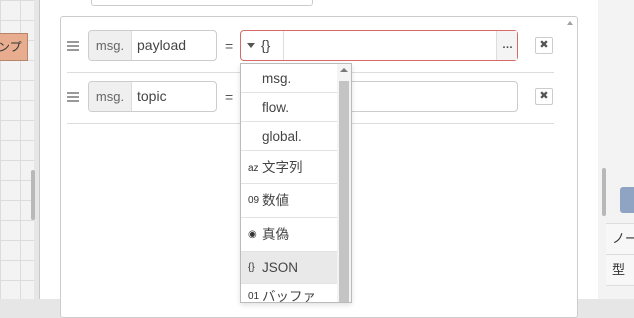 The height and width of the screenshot is (318, 634). I want to click on json-type-icon: {}, so click(251, 268).